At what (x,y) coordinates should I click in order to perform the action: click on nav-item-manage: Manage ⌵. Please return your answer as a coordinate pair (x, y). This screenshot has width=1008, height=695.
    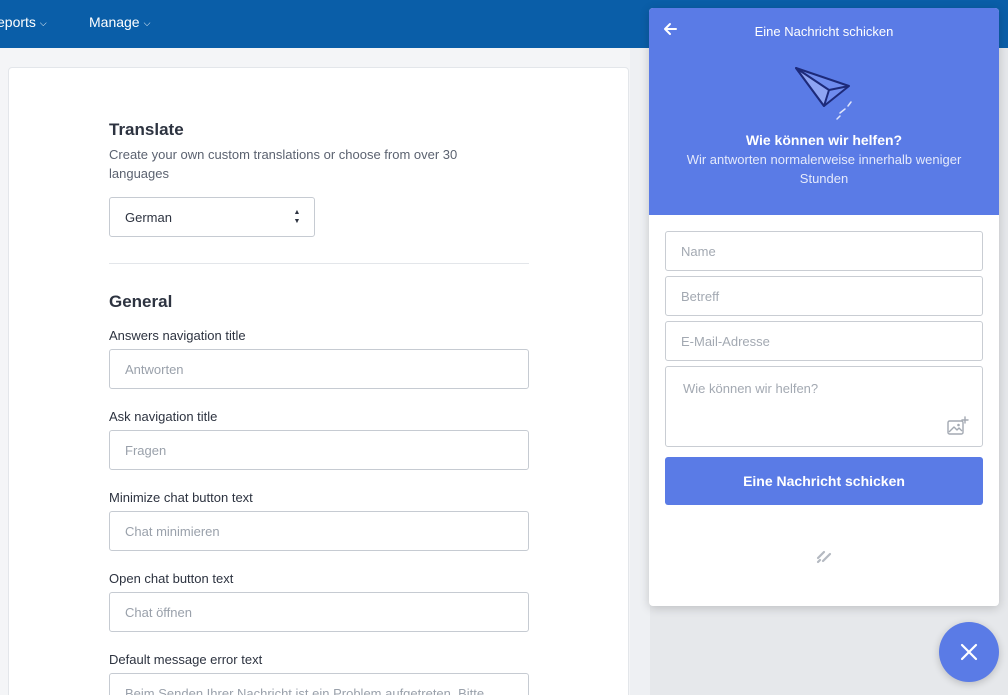
    Looking at the image, I should click on (119, 22).